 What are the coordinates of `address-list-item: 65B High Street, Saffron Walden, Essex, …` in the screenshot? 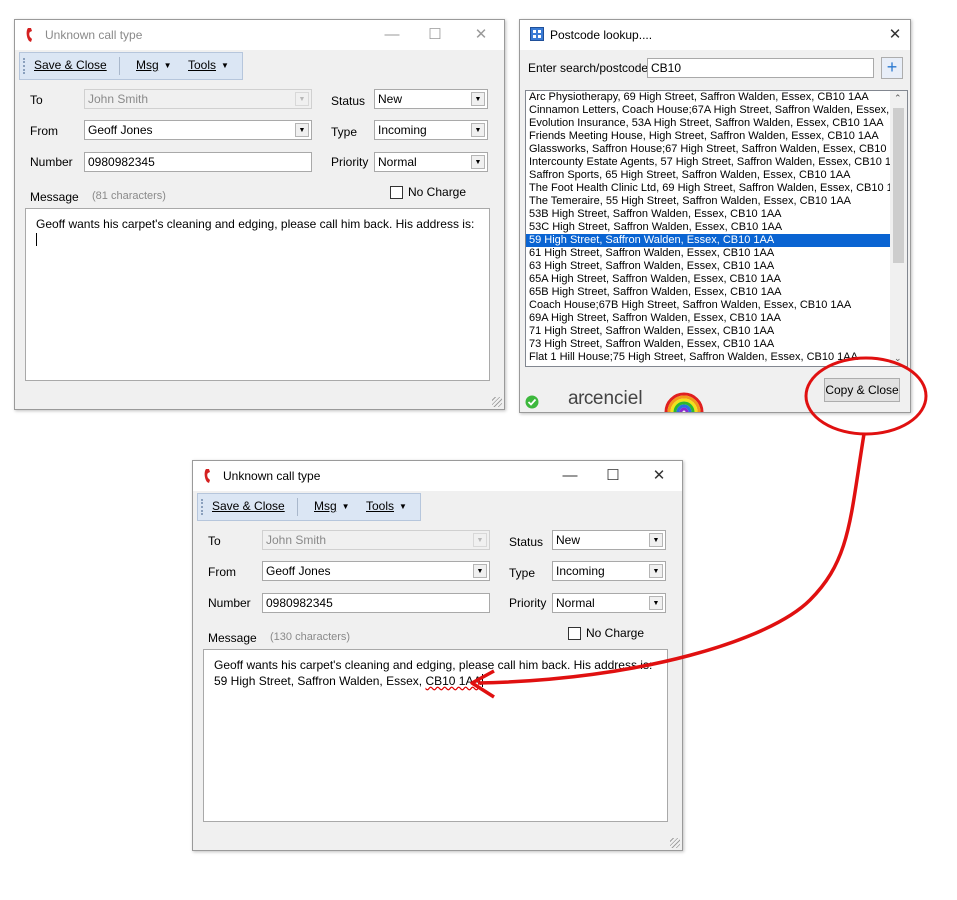 It's located at (708, 292).